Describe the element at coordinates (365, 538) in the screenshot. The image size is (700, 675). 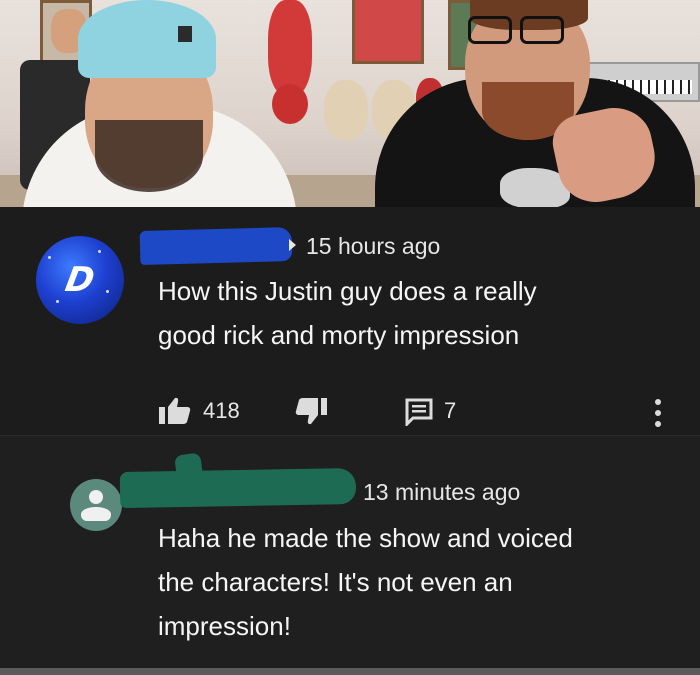
I see `comment-text-line: Haha he made the show and voiced` at that location.